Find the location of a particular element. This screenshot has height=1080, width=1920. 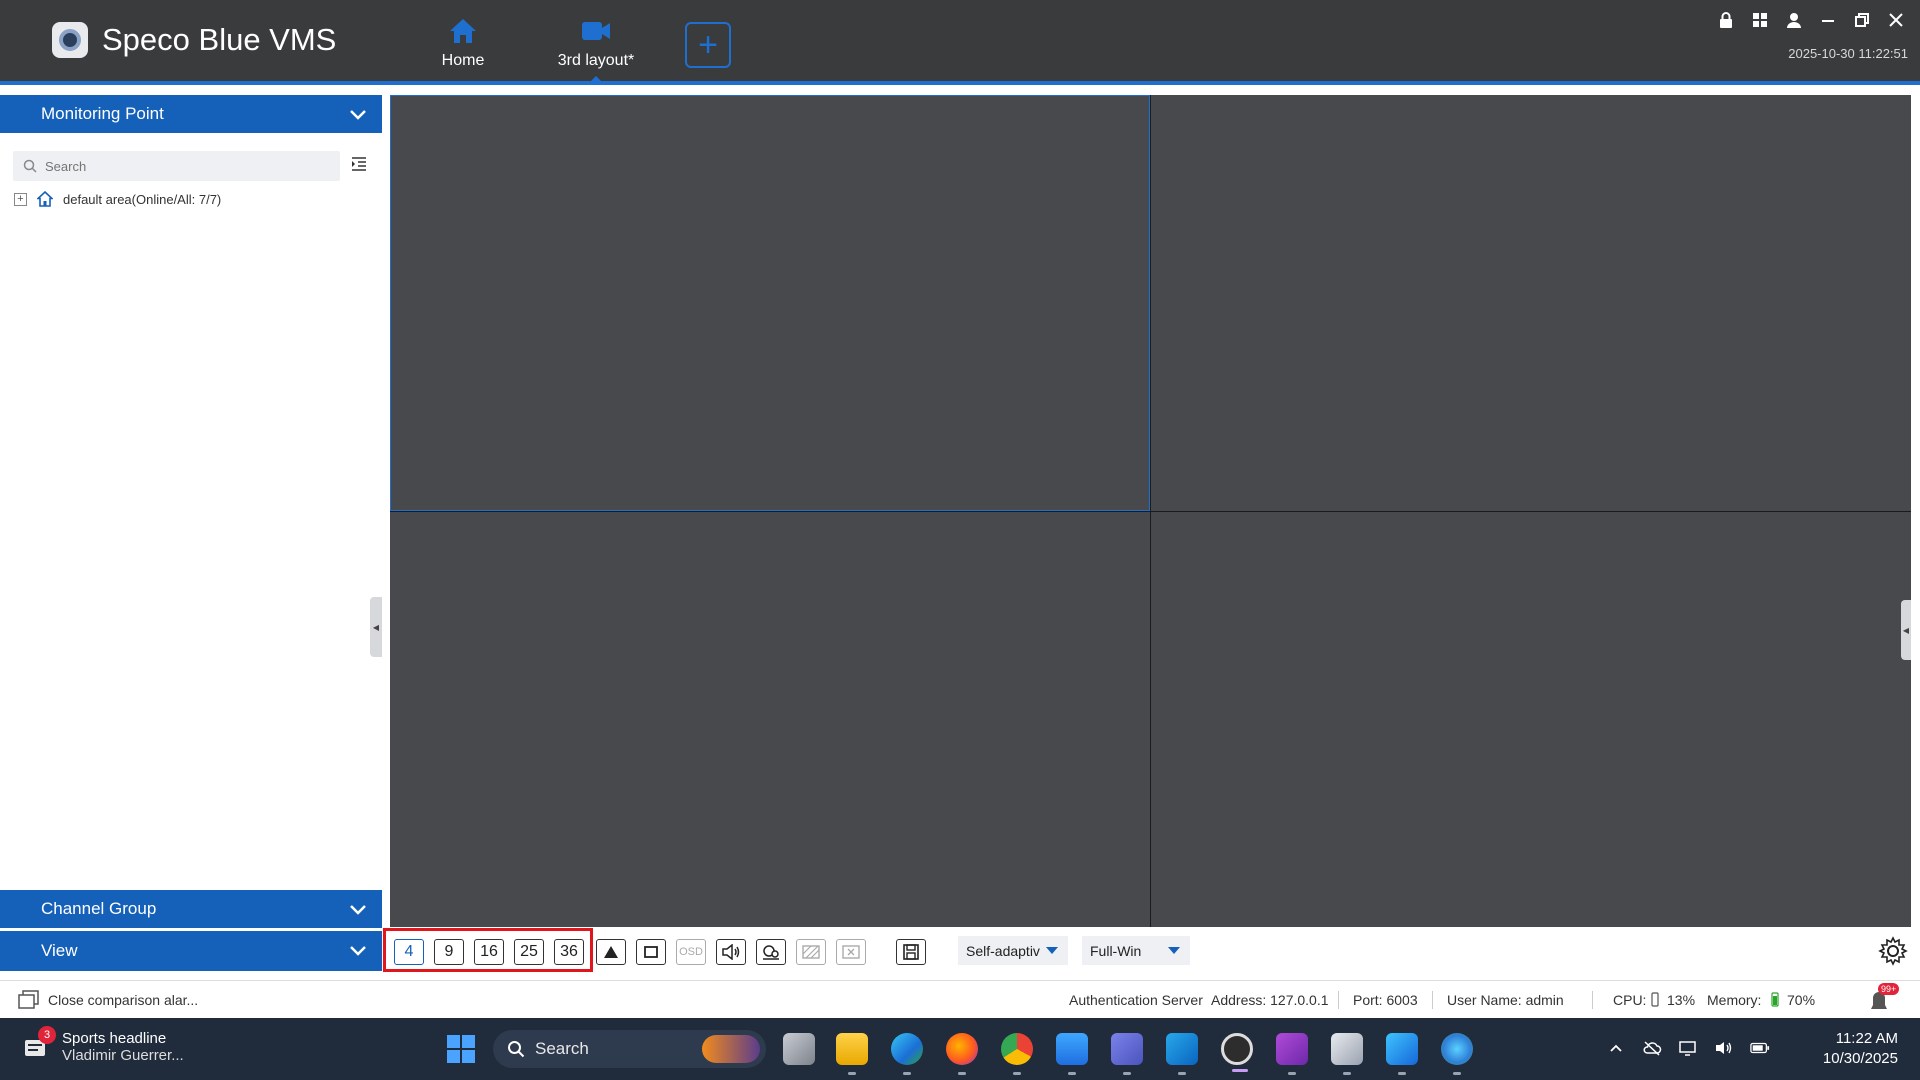

close-all-button is located at coordinates (851, 952).